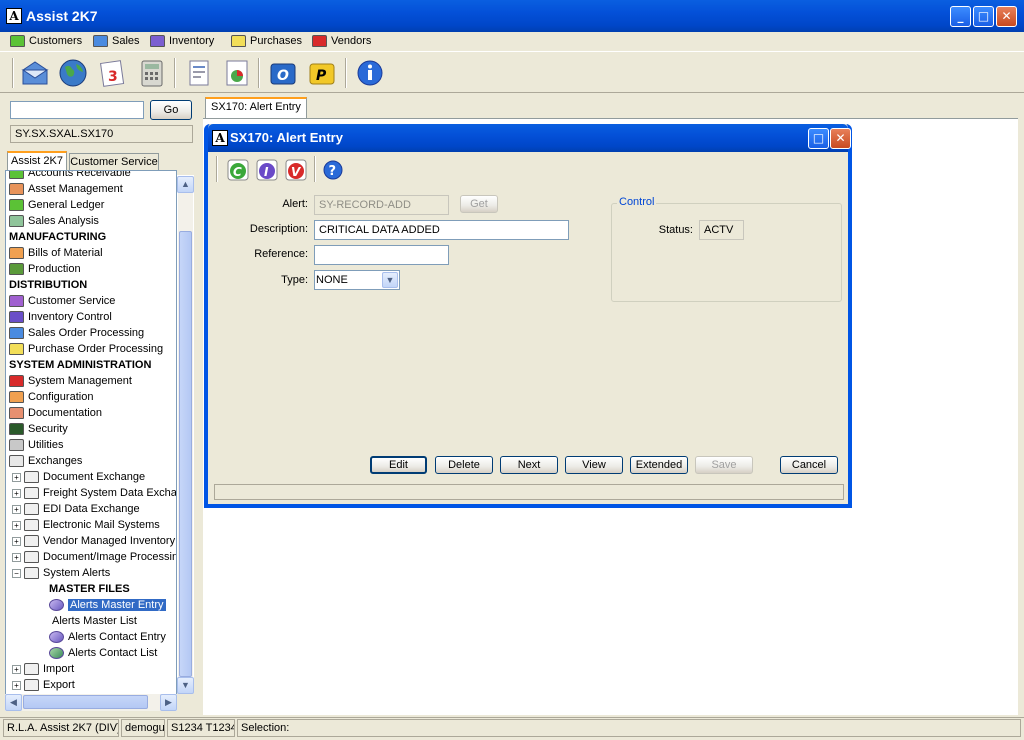 This screenshot has width=1024, height=740. I want to click on next-button: Next, so click(529, 465).